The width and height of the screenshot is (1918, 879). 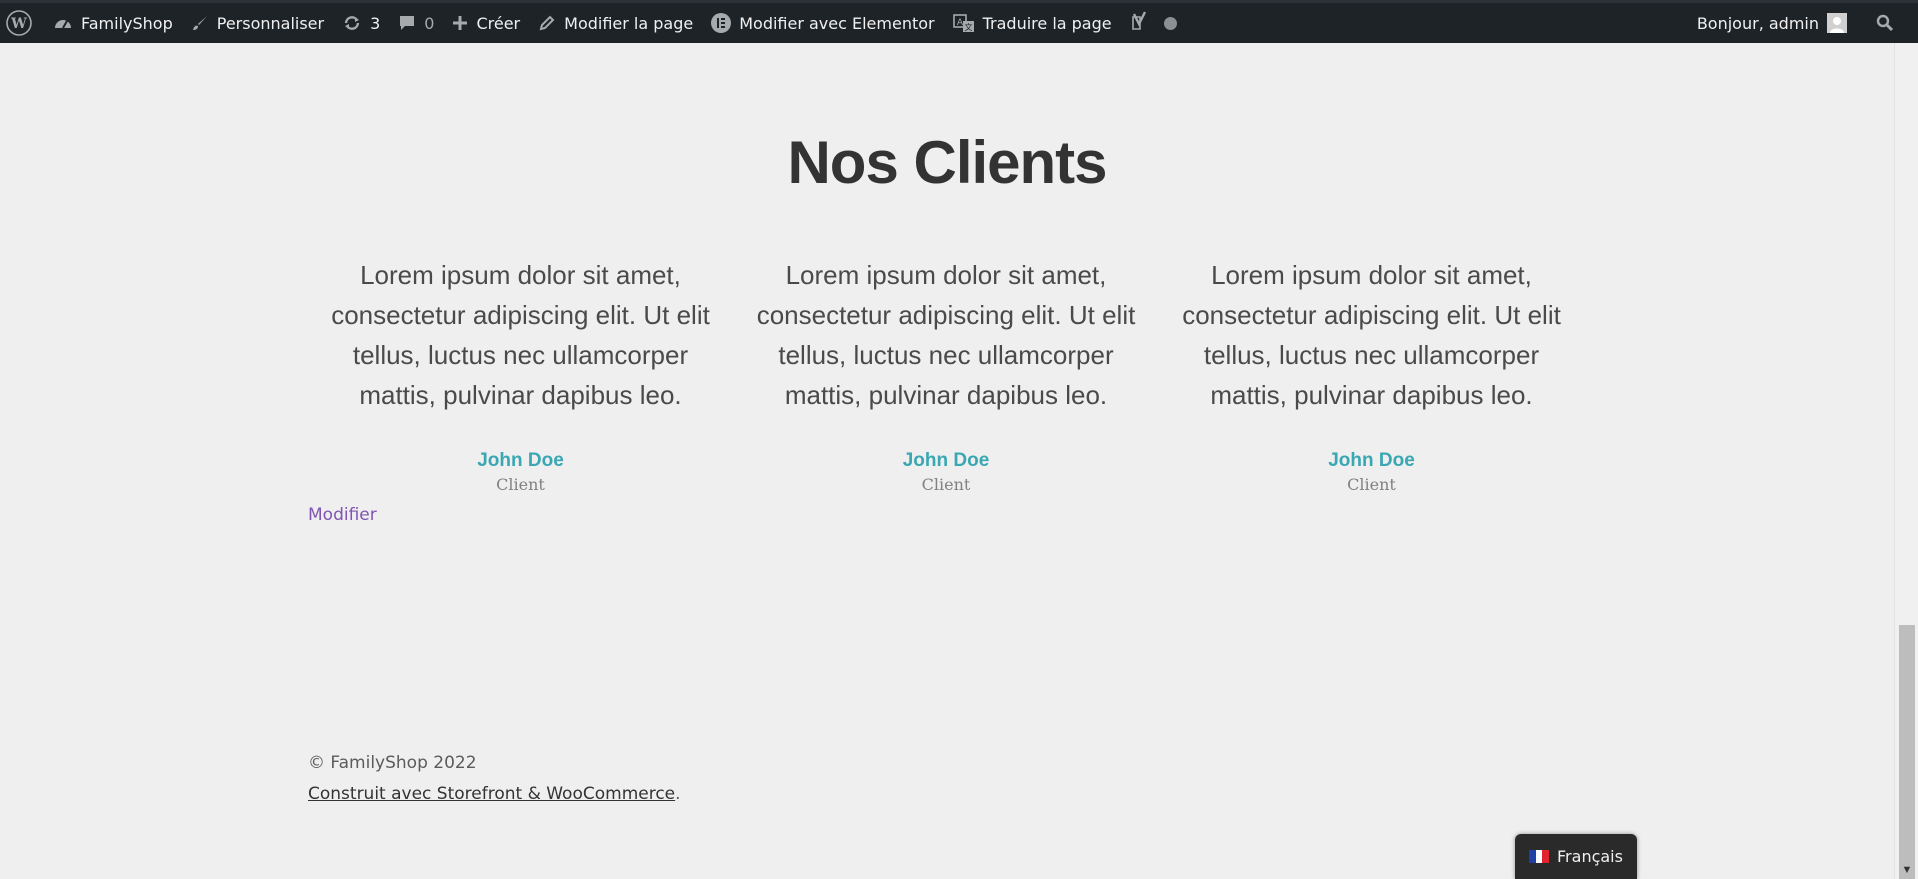 What do you see at coordinates (392, 763) in the screenshot?
I see `copyright-text: © FamilyShop 2022` at bounding box center [392, 763].